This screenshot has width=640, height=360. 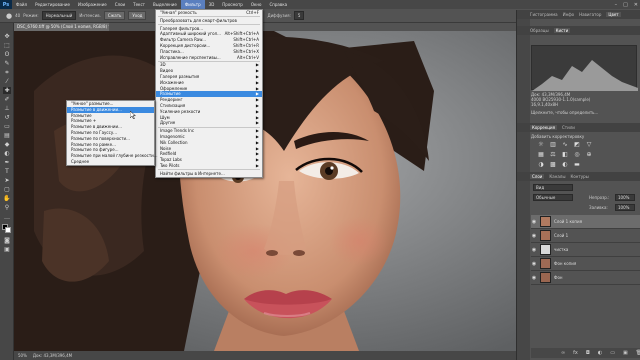 What do you see at coordinates (539, 30) in the screenshot?
I see `tab-swatches: Образцы` at bounding box center [539, 30].